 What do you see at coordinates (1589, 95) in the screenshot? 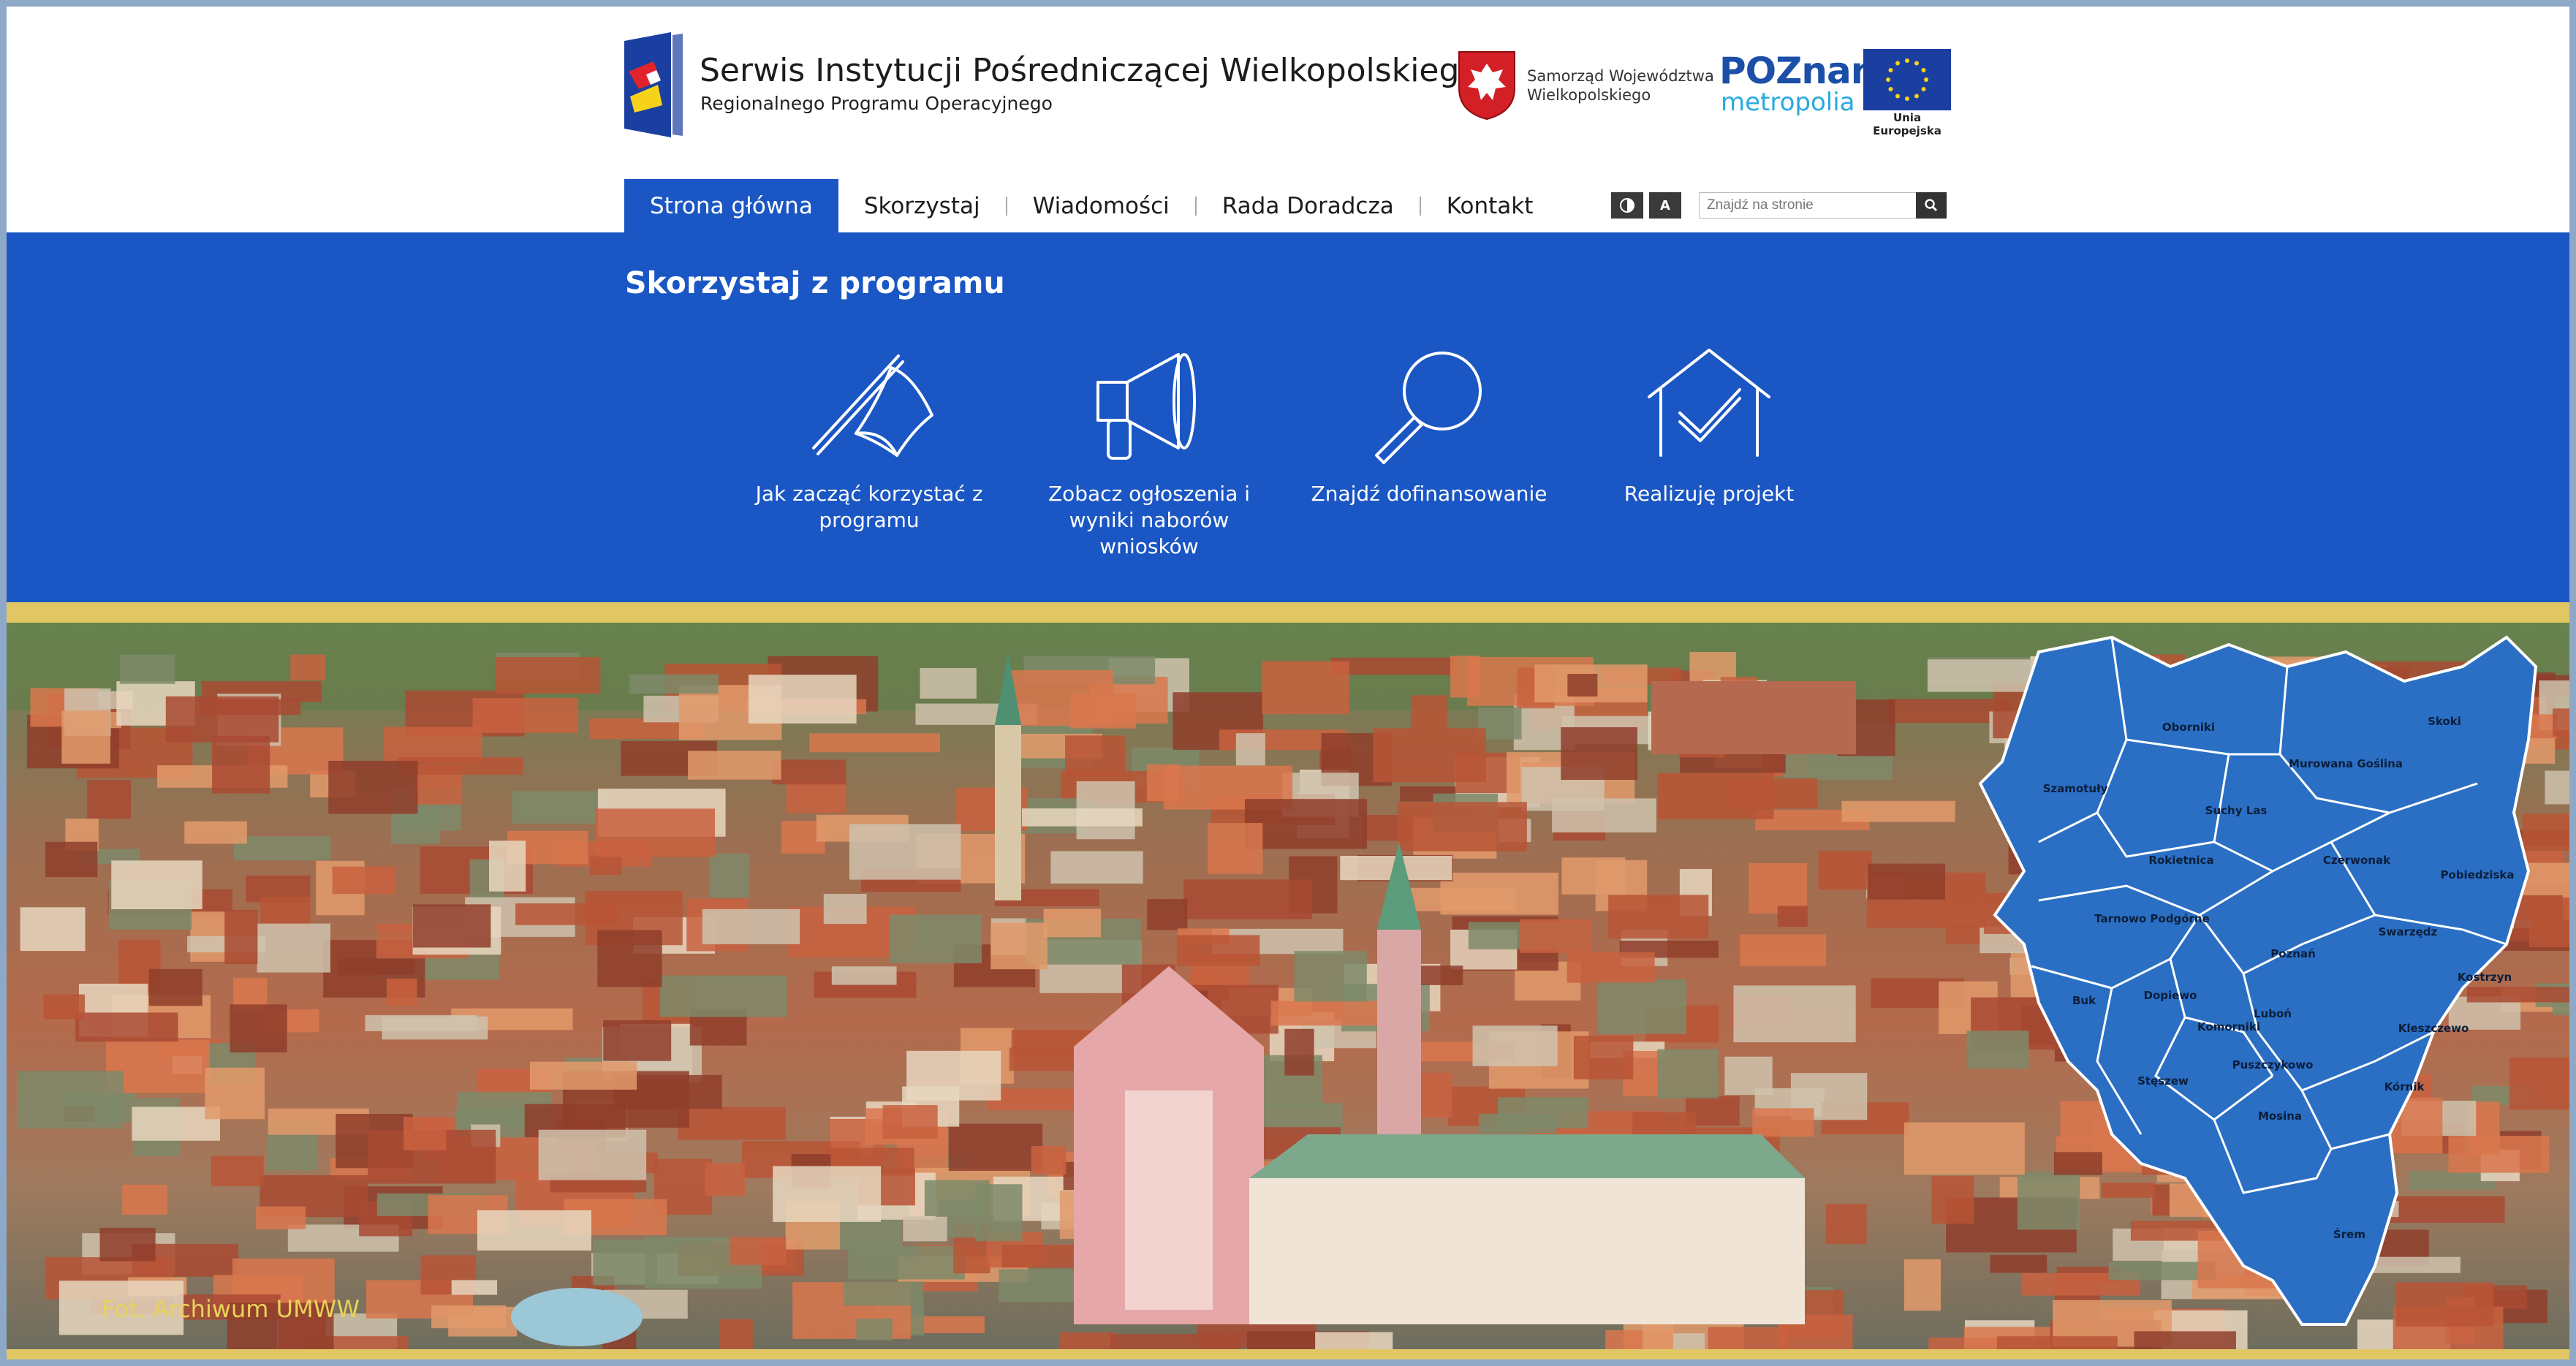
I see `samorzad-line2: Wielkopolskiego` at bounding box center [1589, 95].